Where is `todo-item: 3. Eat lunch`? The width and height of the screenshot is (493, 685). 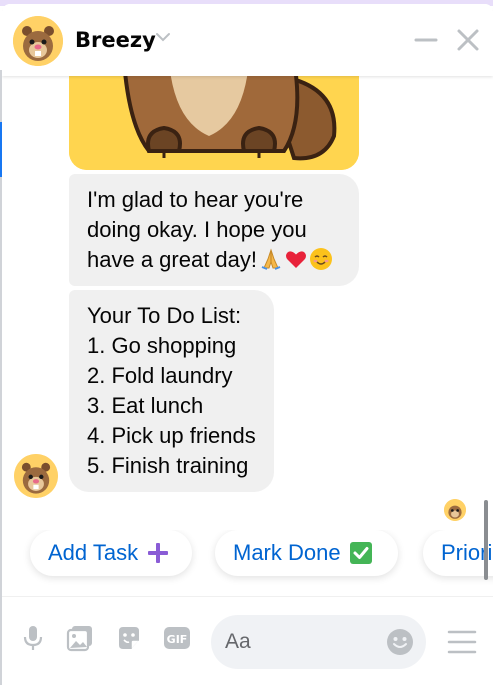 todo-item: 3. Eat lunch is located at coordinates (145, 405).